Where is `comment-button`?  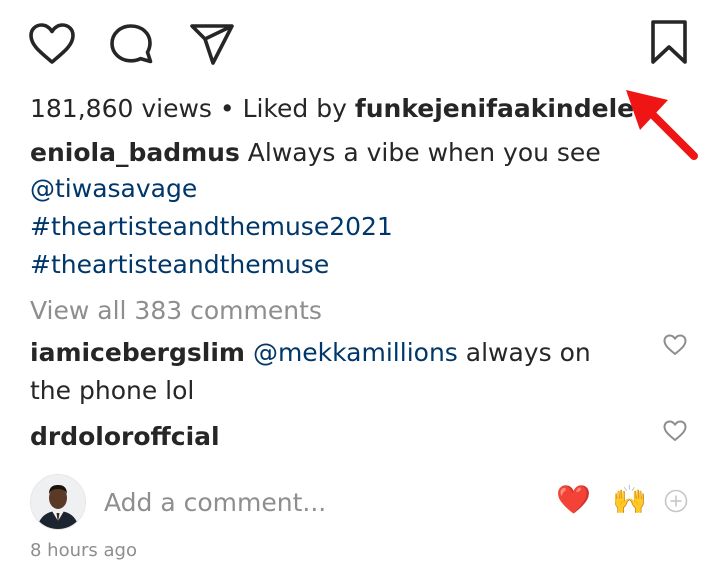
comment-button is located at coordinates (132, 44).